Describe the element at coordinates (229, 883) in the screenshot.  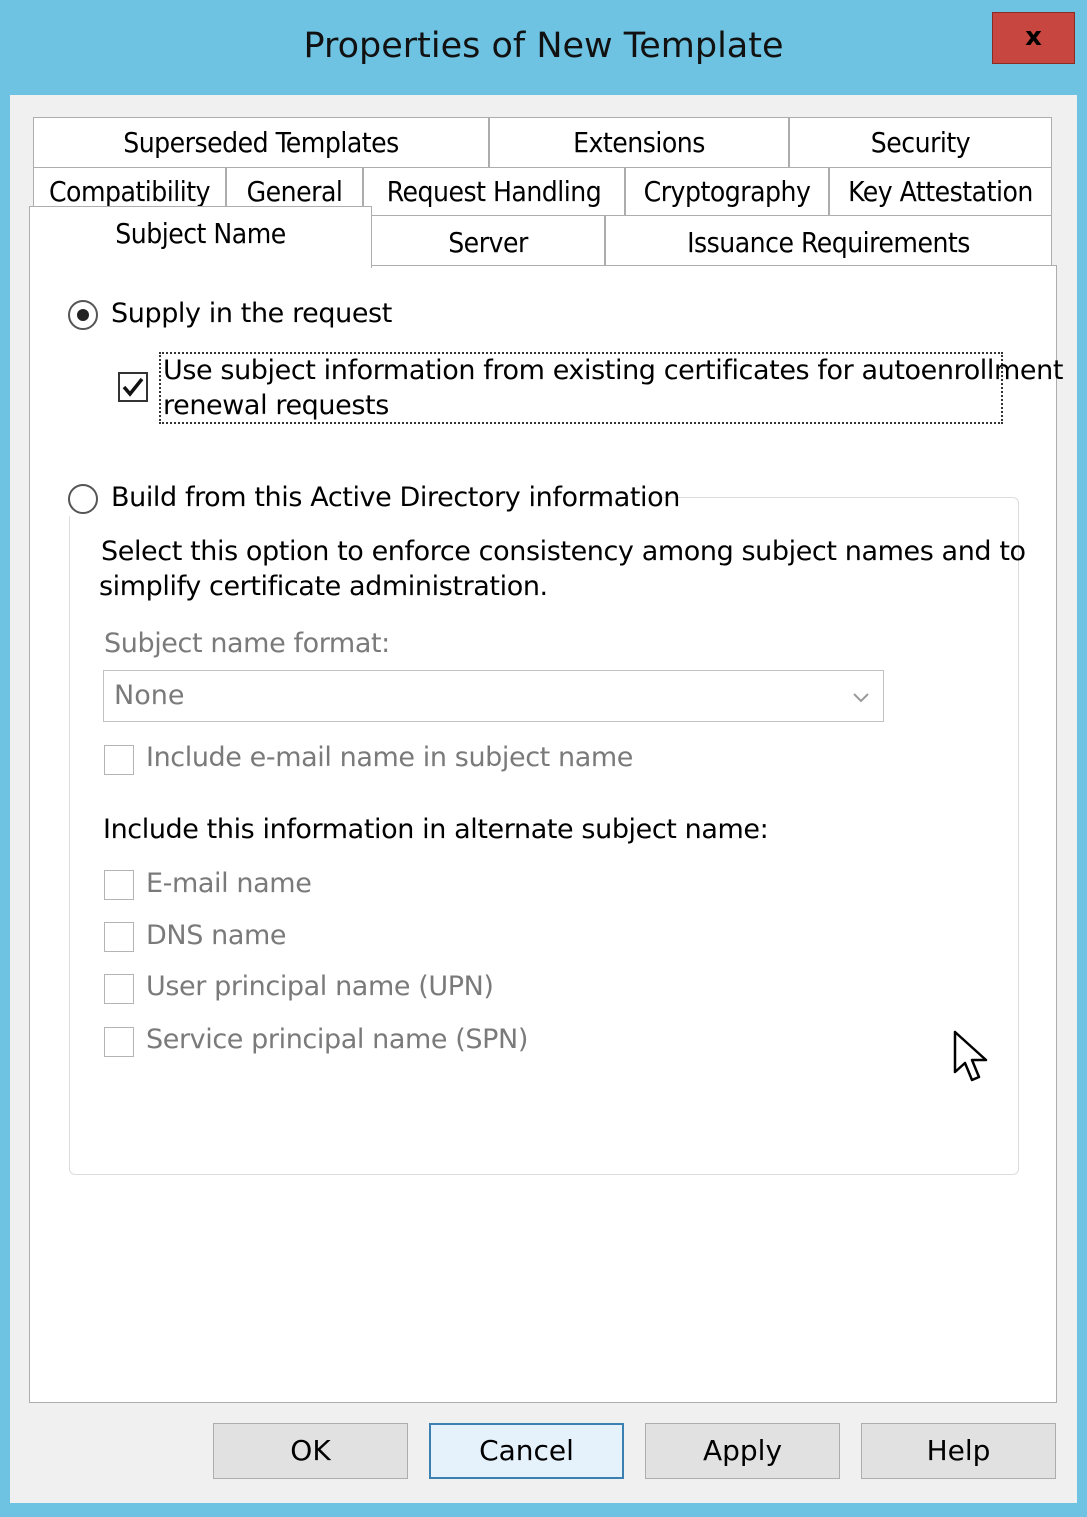
I see `alt-email-label: E-mail name` at that location.